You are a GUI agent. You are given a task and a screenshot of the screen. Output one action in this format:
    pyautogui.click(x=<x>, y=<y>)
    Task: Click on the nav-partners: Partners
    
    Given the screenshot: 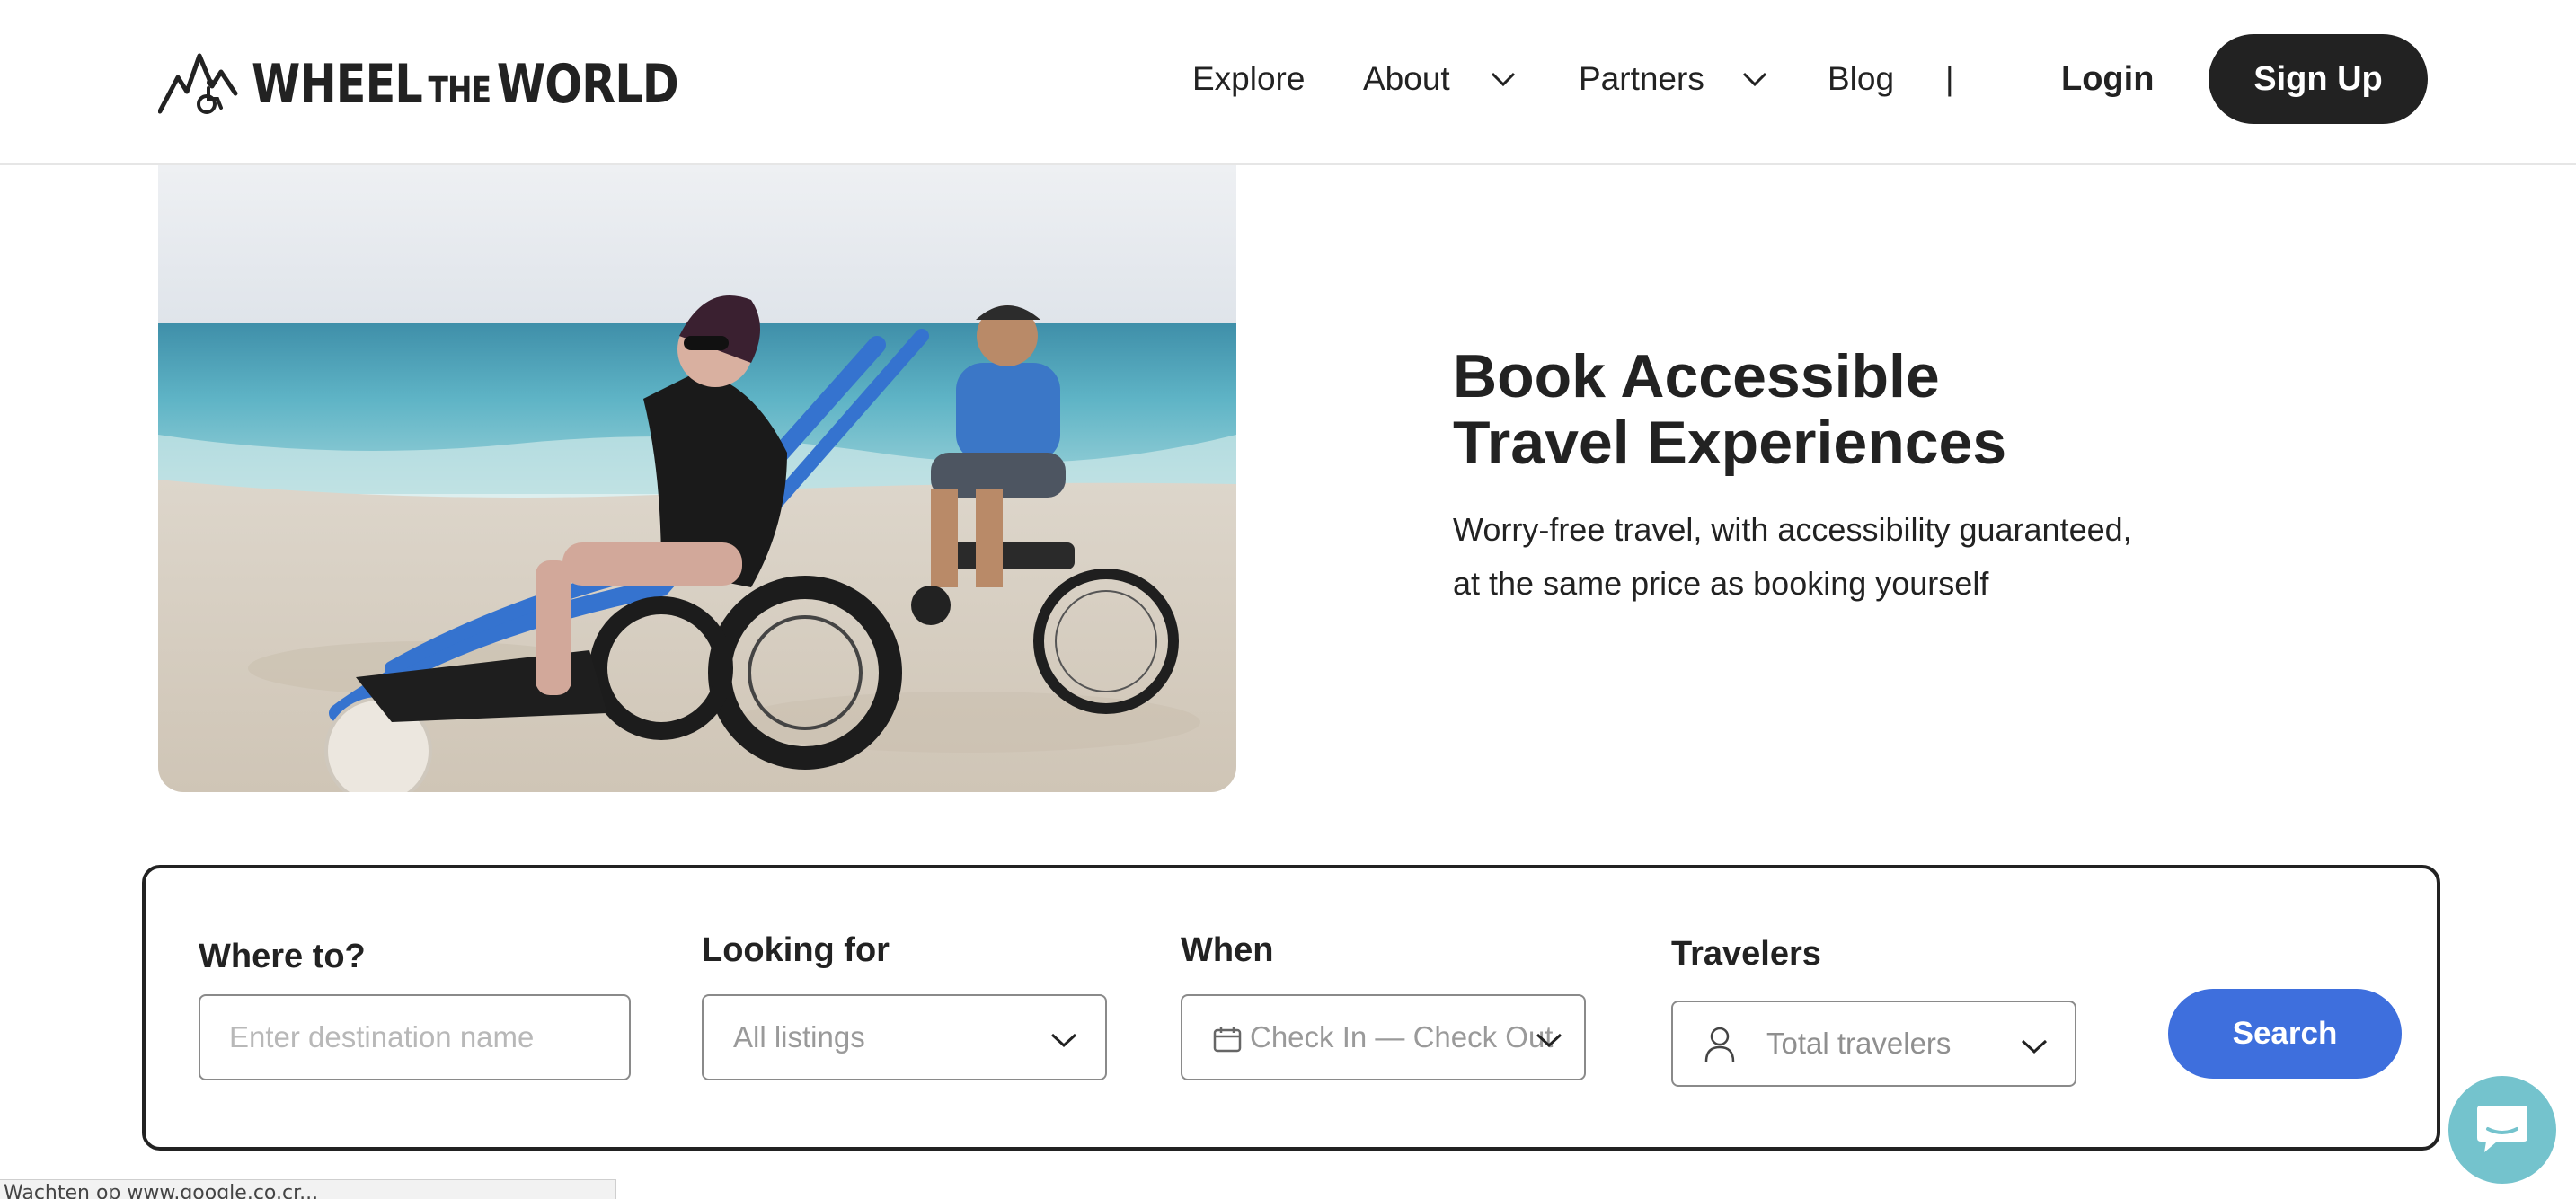 What is the action you would take?
    pyautogui.click(x=1642, y=79)
    